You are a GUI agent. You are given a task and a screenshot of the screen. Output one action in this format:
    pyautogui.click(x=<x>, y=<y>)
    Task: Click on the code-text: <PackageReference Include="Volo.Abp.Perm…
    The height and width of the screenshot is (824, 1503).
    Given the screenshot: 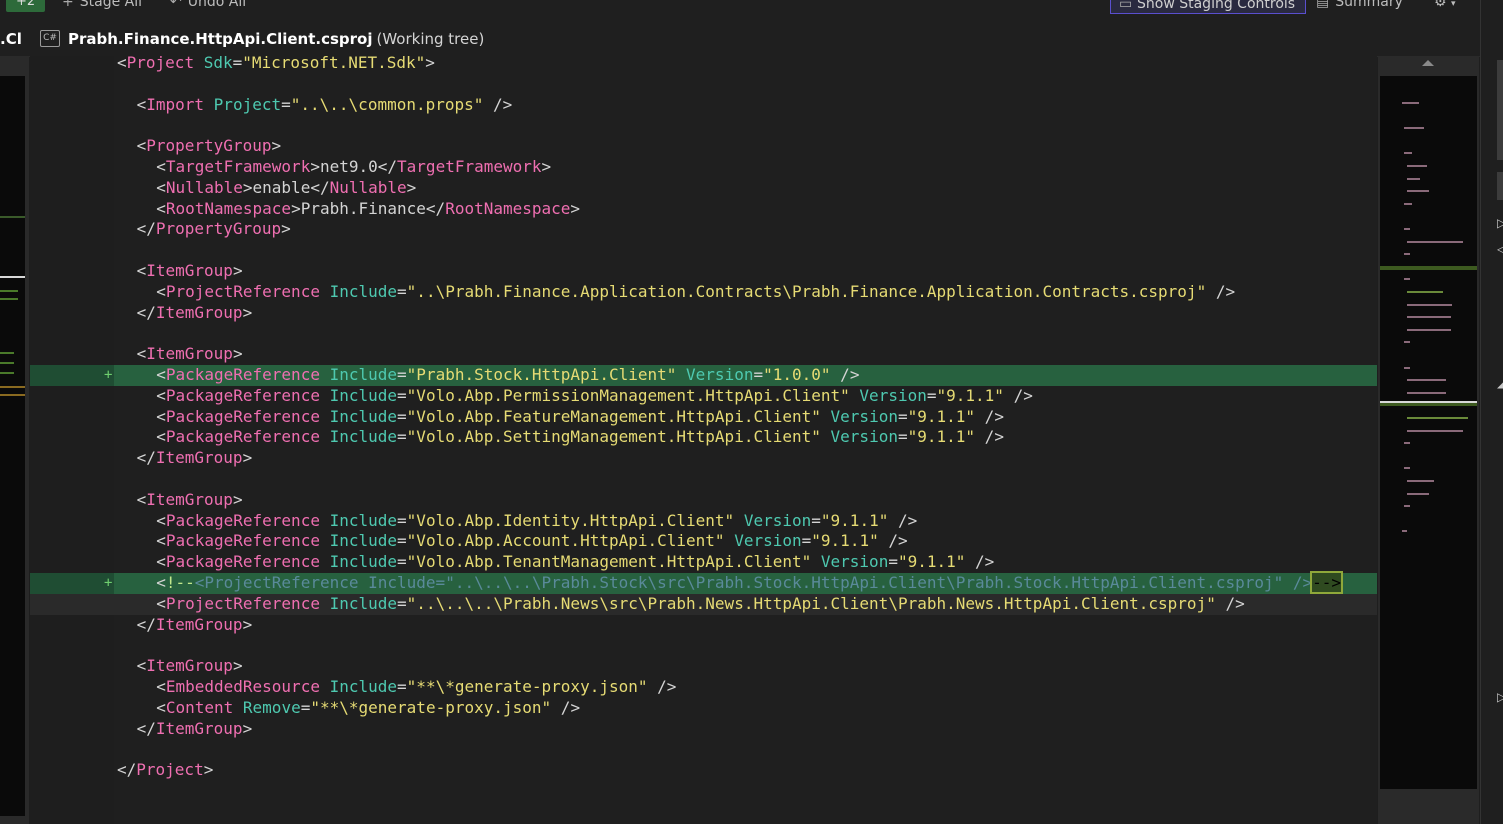 What is the action you would take?
    pyautogui.click(x=594, y=396)
    